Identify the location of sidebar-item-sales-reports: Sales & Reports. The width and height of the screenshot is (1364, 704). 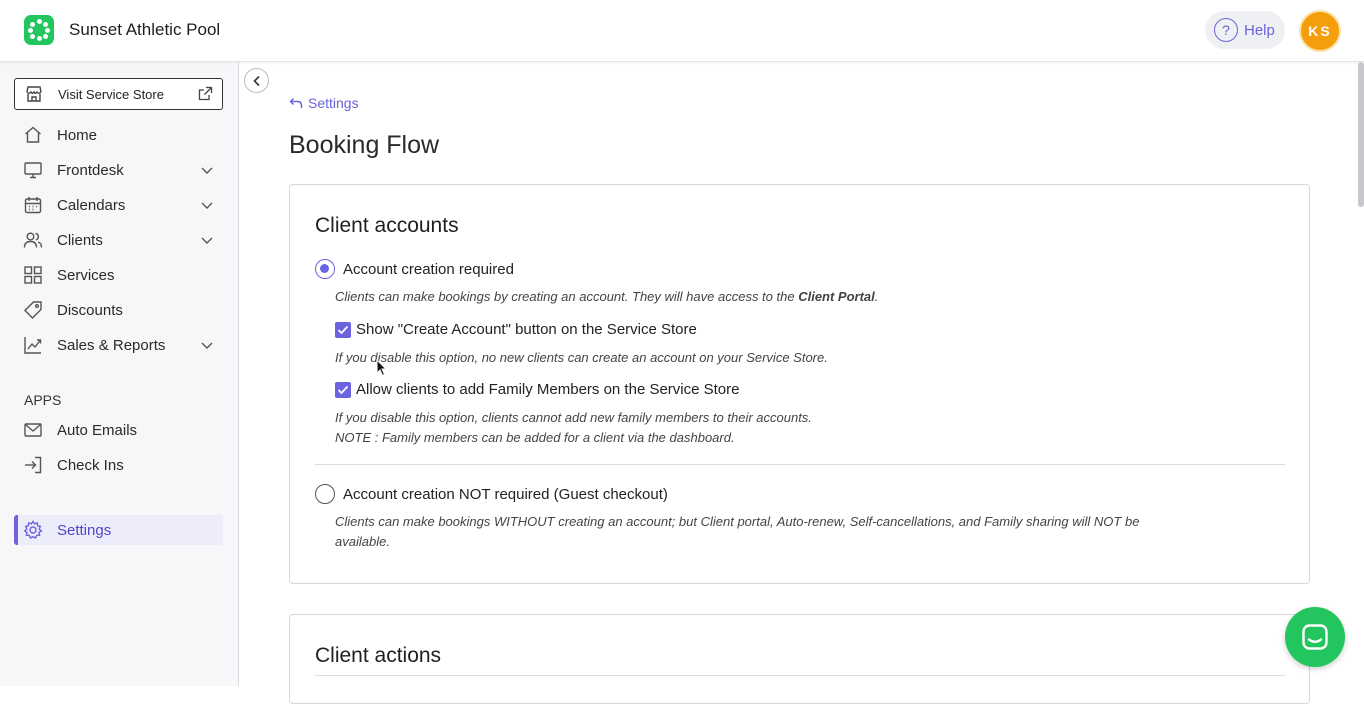
(118, 345).